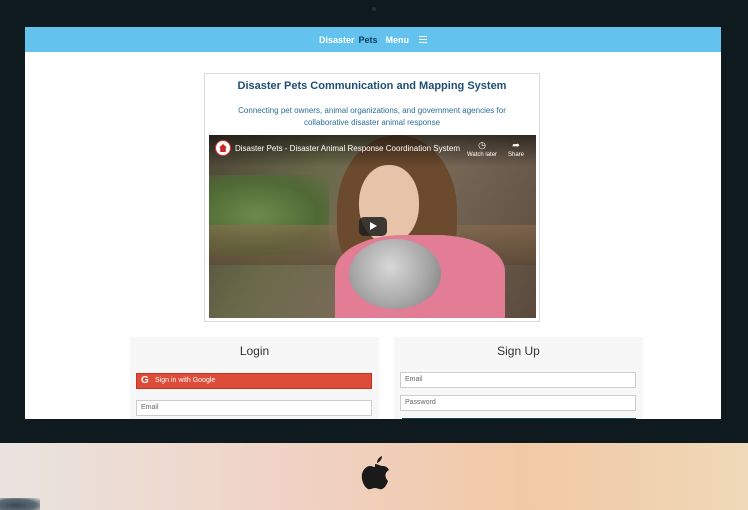  I want to click on share-button: ➦ Share, so click(516, 149).